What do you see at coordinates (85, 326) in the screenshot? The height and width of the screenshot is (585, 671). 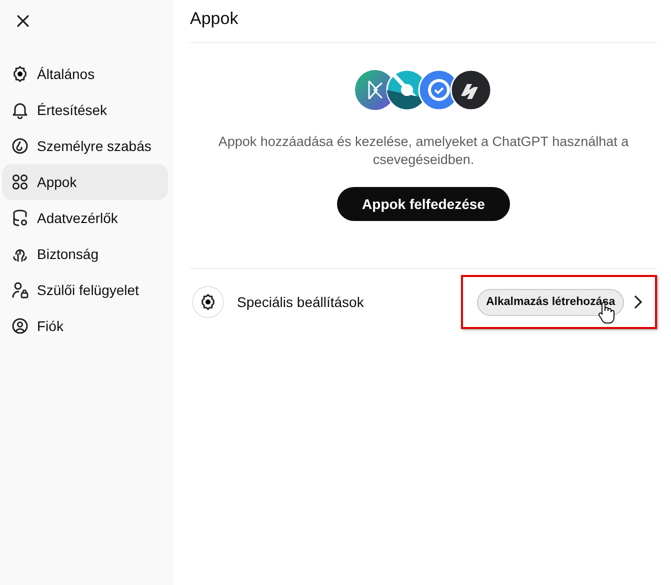 I see `sidebar-item: Fiók` at bounding box center [85, 326].